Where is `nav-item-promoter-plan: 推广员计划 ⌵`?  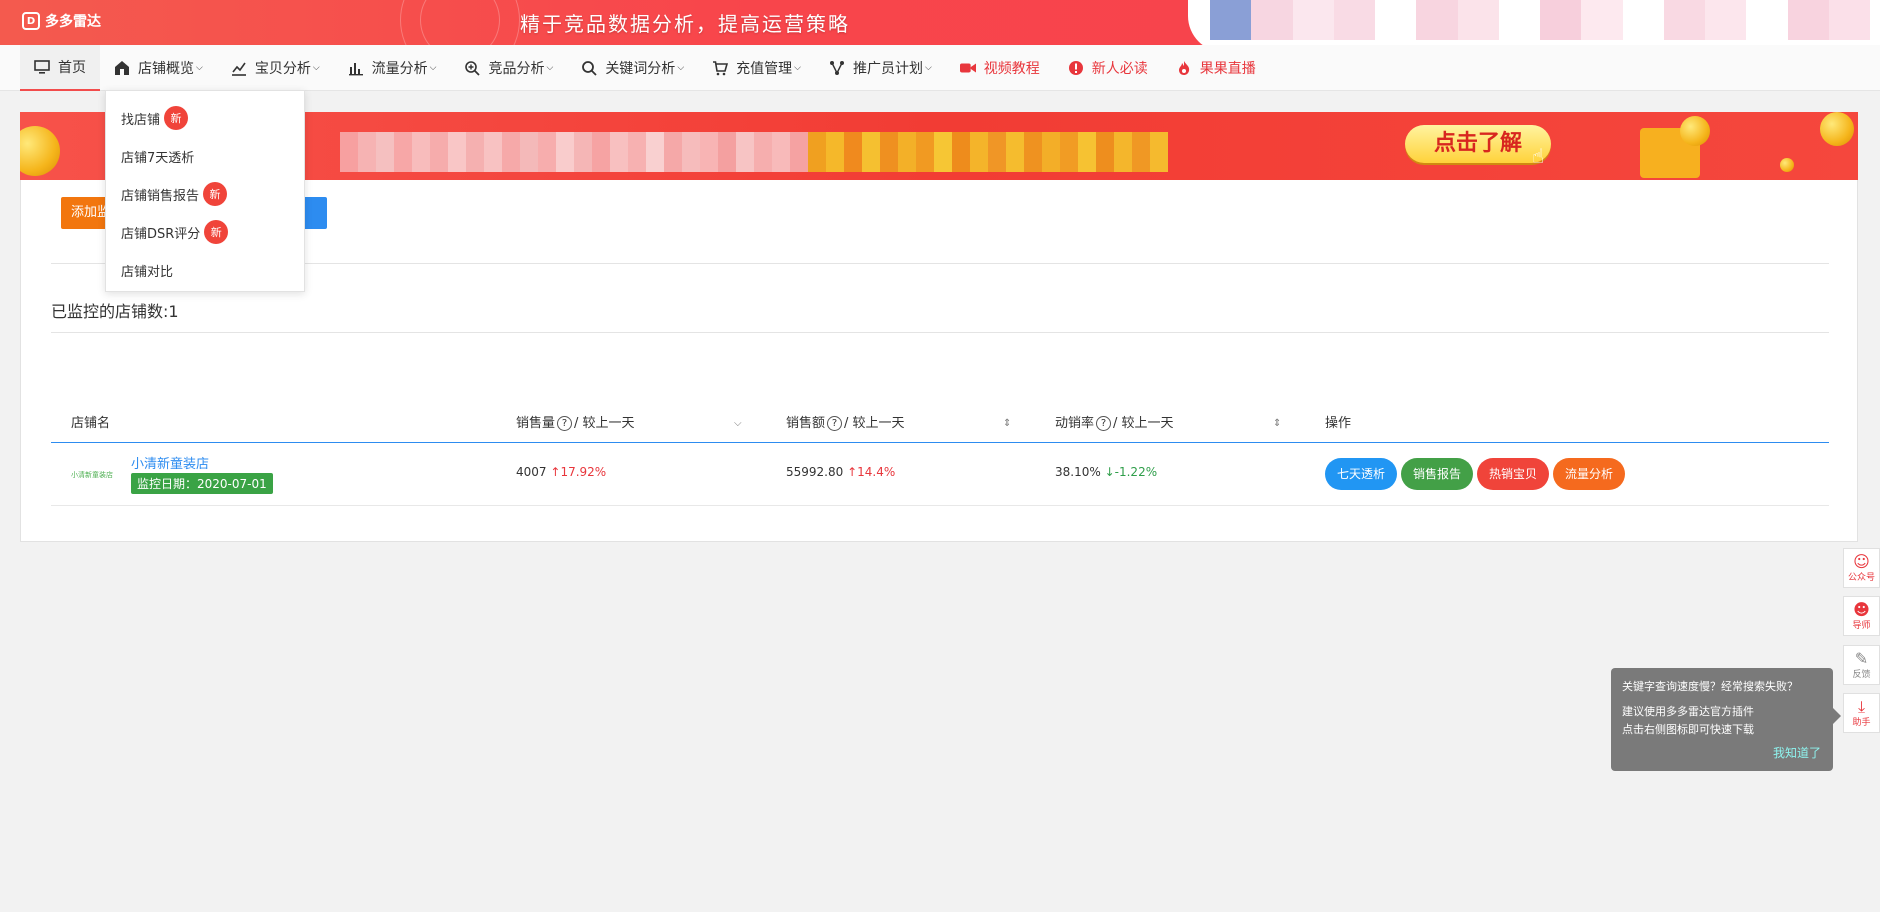
nav-item-promoter-plan: 推广员计划 ⌵ is located at coordinates (880, 68).